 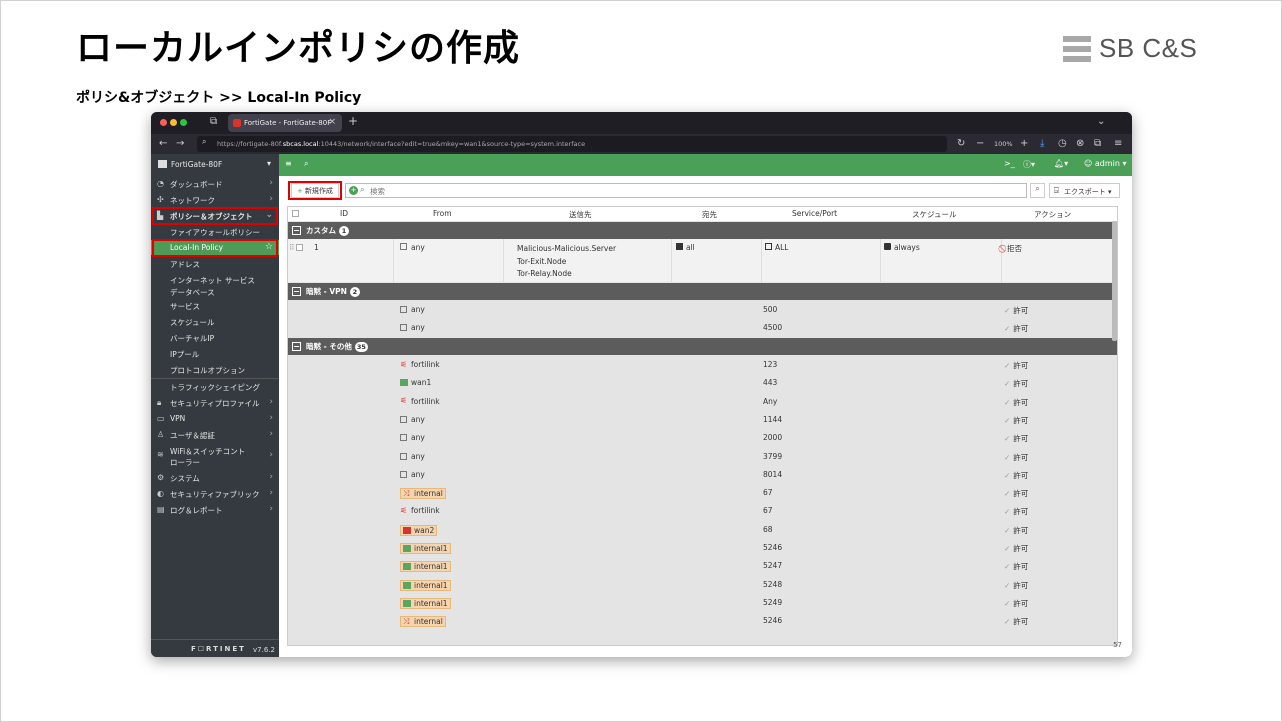 What do you see at coordinates (702, 346) in the screenshot?
I see `group-header-other: − 暗黙 - その他 35` at bounding box center [702, 346].